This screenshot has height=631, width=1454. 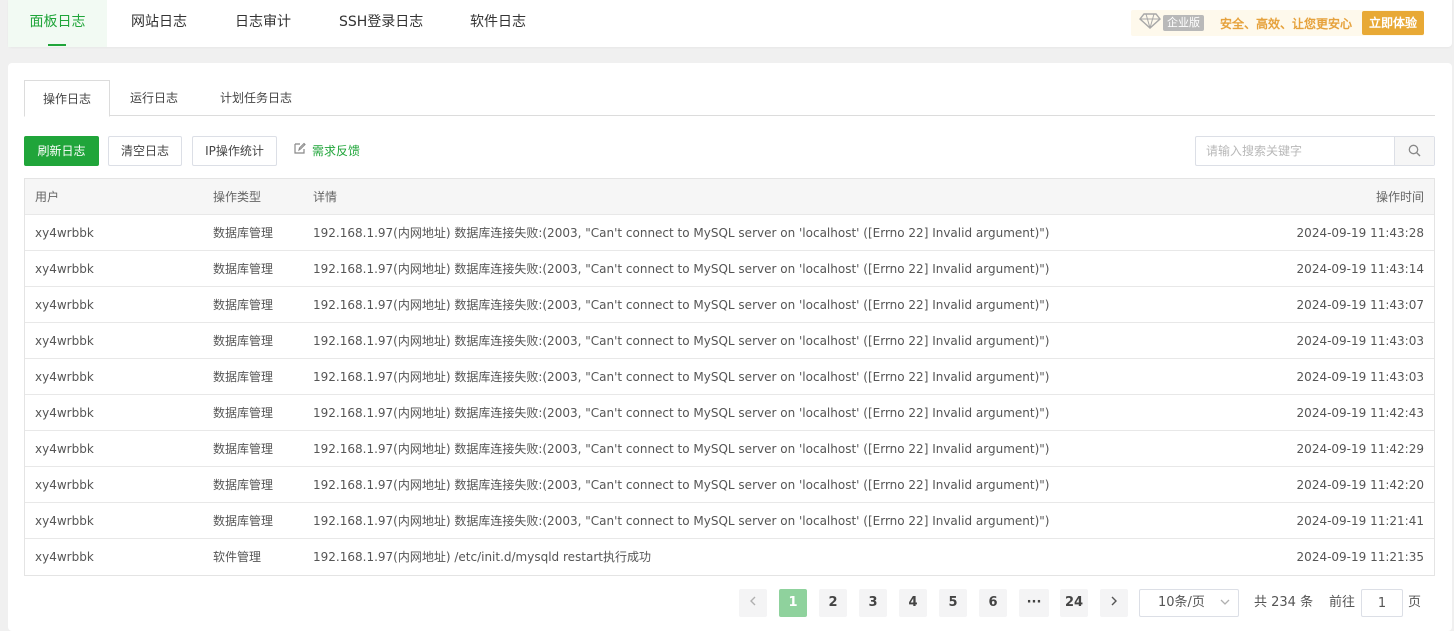 I want to click on cell-time: 2024-09-19 11:42:43, so click(x=1360, y=413).